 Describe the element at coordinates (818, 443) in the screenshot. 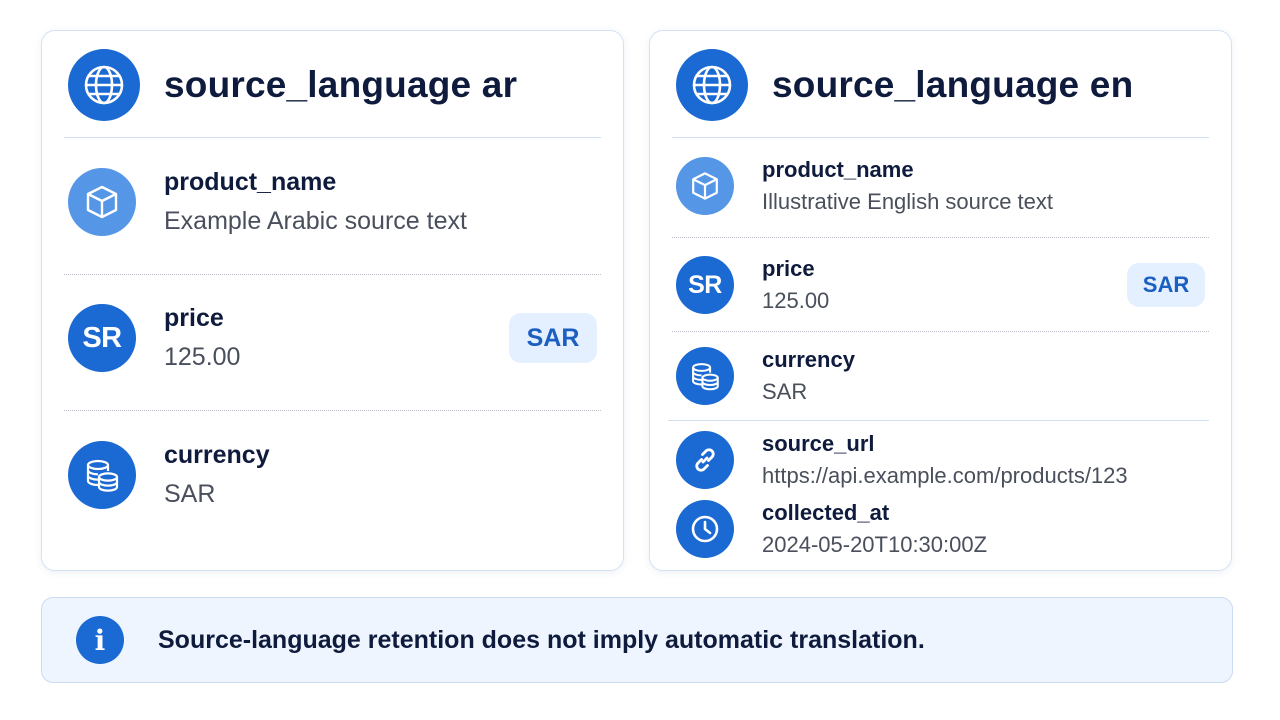

I see `field-label: source_url` at that location.